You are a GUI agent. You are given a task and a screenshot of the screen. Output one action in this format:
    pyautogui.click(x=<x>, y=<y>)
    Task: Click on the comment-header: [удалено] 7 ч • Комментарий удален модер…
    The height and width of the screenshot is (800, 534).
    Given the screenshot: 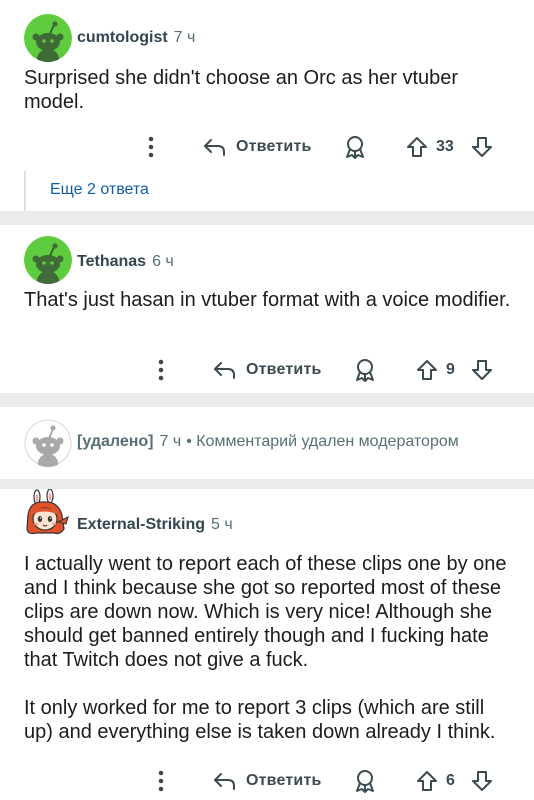 What is the action you would take?
    pyautogui.click(x=268, y=442)
    